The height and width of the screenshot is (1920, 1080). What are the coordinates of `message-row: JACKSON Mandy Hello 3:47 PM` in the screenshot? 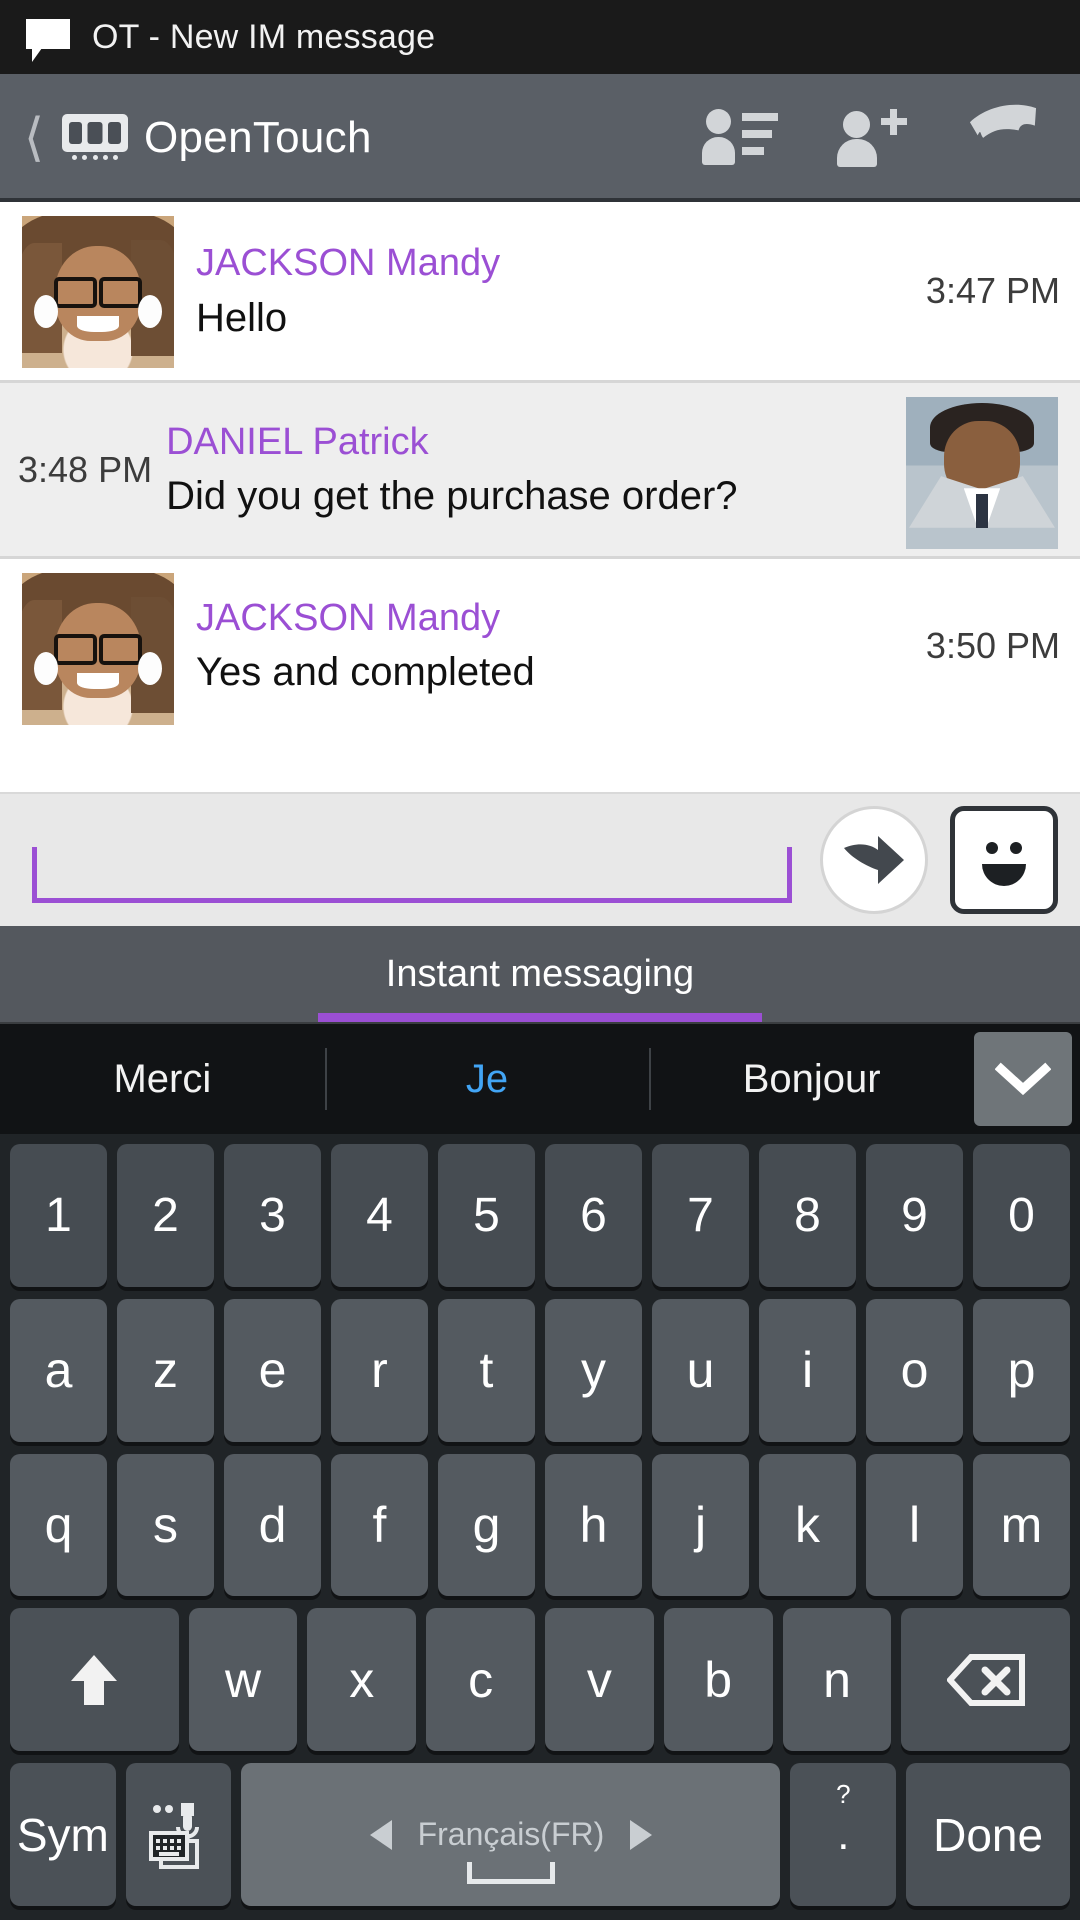 It's located at (540, 291).